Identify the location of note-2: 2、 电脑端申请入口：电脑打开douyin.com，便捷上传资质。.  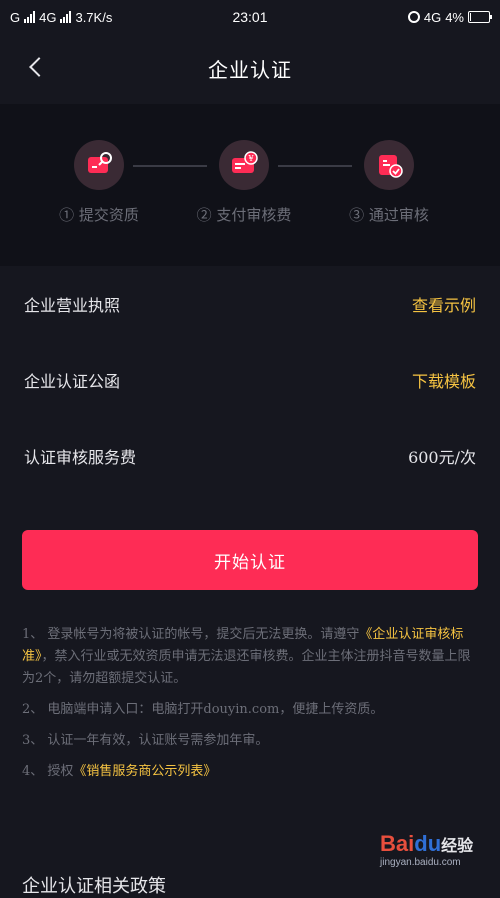
(203, 709).